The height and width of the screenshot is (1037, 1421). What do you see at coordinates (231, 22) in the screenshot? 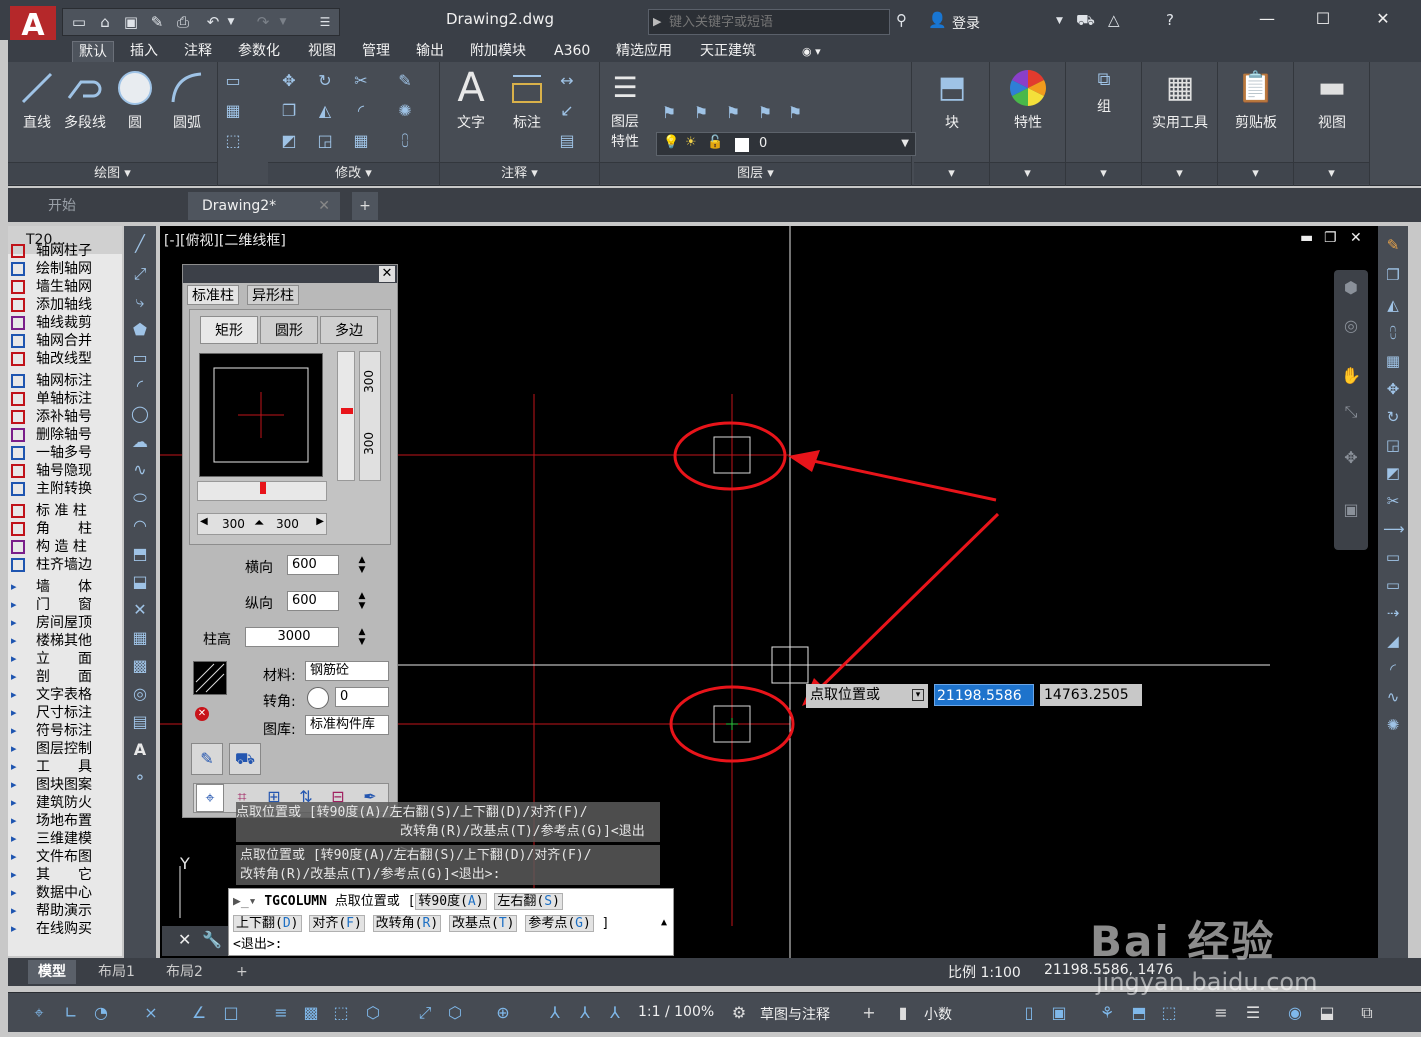
I see `undo-dropdown-icon: ▼` at bounding box center [231, 22].